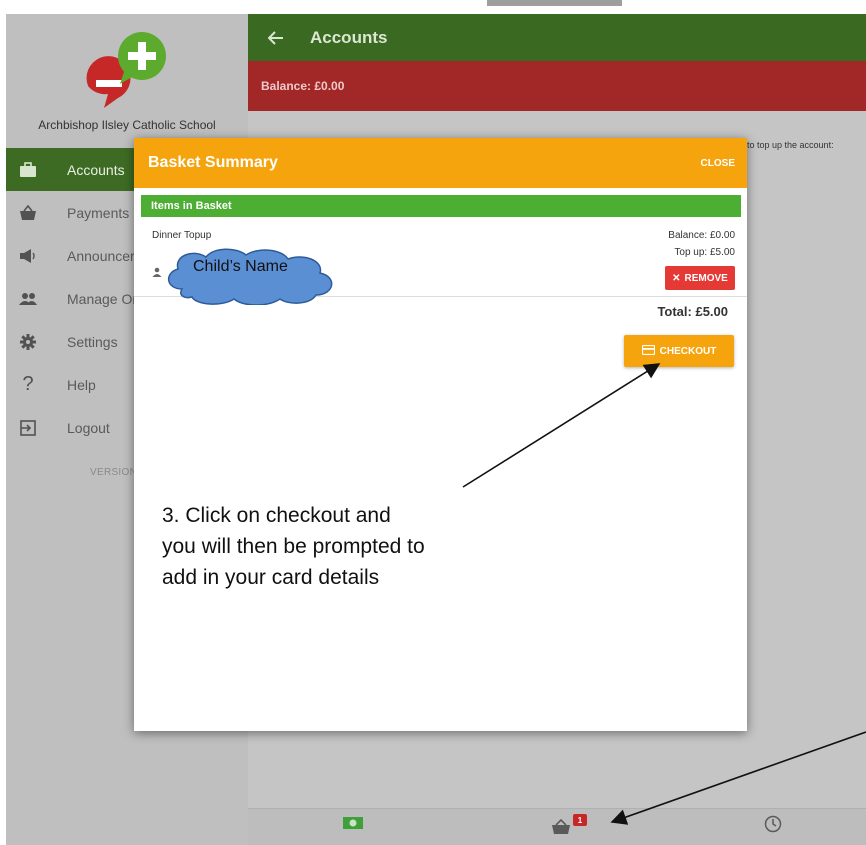 Image resolution: width=866 pixels, height=845 pixels. I want to click on back-arrow-icon, so click(276, 38).